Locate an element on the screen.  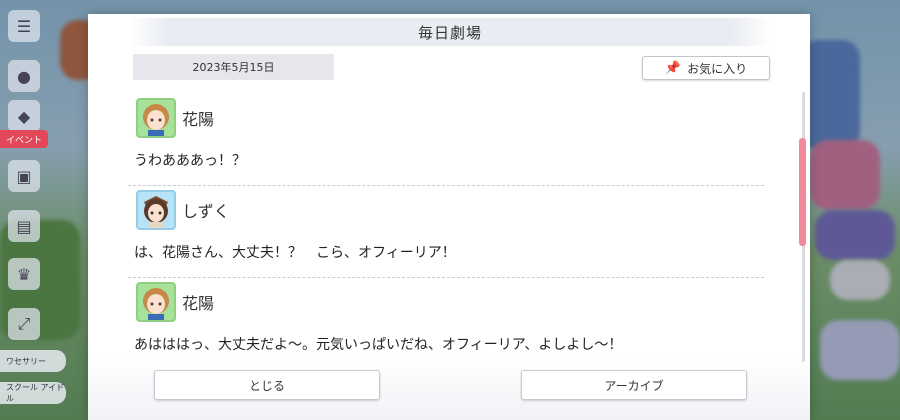
dialogue-line: あはははっ、大丈夫だよ～。元気いっぱいだね、オフィーリア、よしよし～！ is located at coordinates (378, 345).